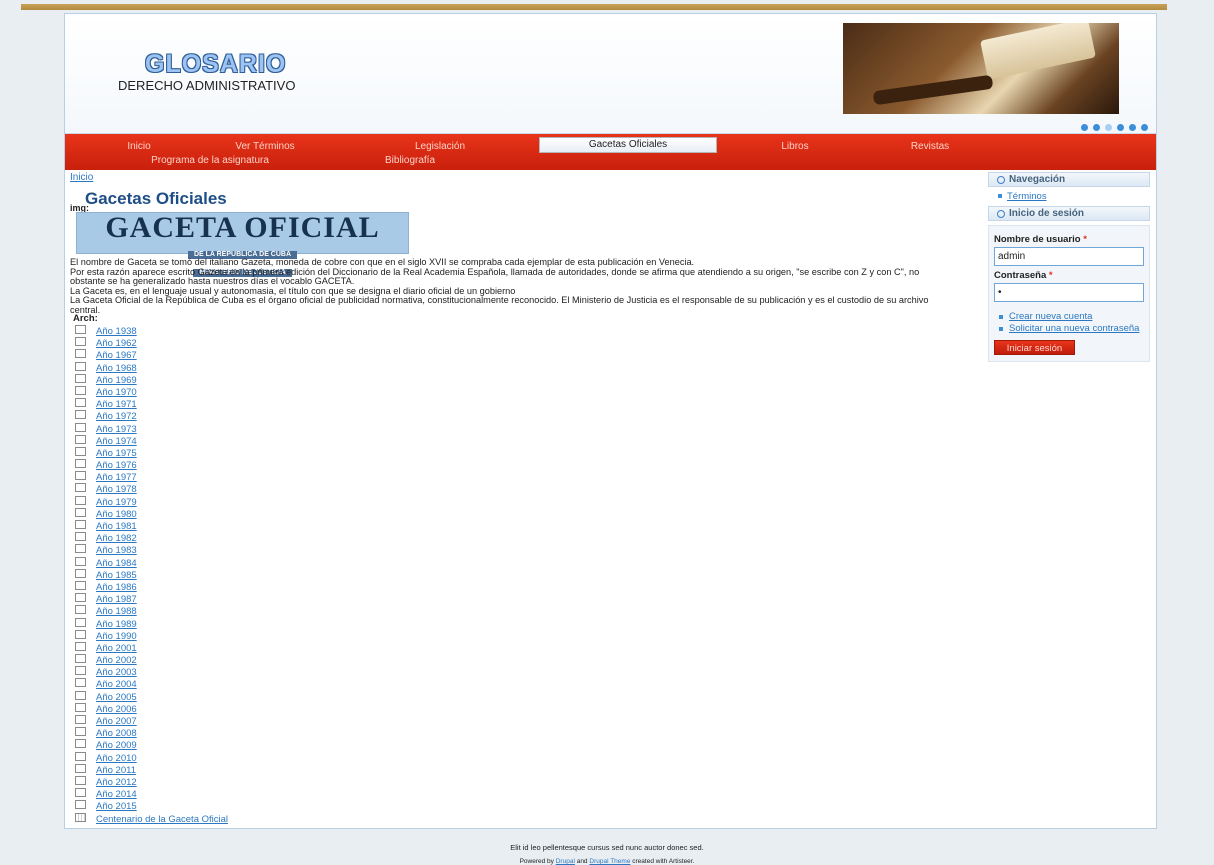  I want to click on site-header: GLOSARIO DERECHO ADMINISTRATIVO, so click(610, 74).